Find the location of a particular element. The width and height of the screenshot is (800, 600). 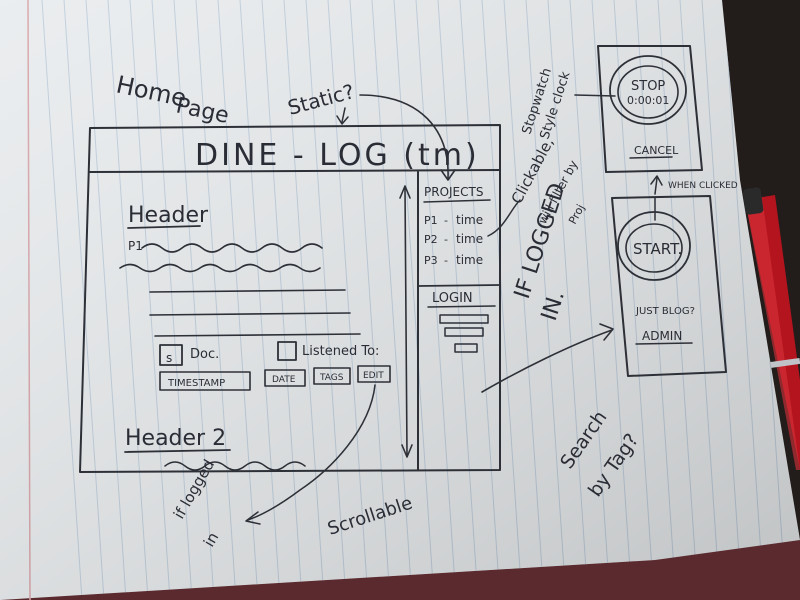

admin-button-label: ADMIN is located at coordinates (662, 336).